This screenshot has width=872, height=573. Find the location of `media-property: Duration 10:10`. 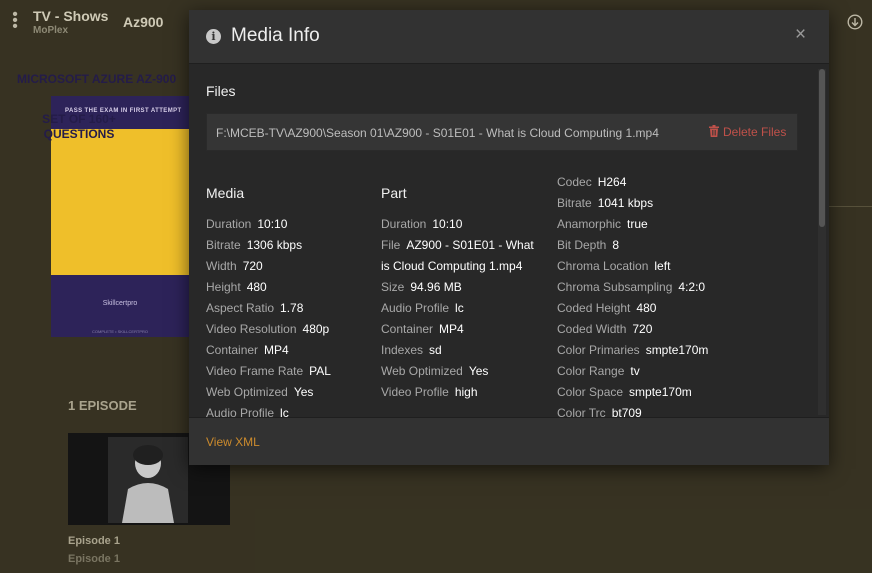

media-property: Duration 10:10 is located at coordinates (246, 224).